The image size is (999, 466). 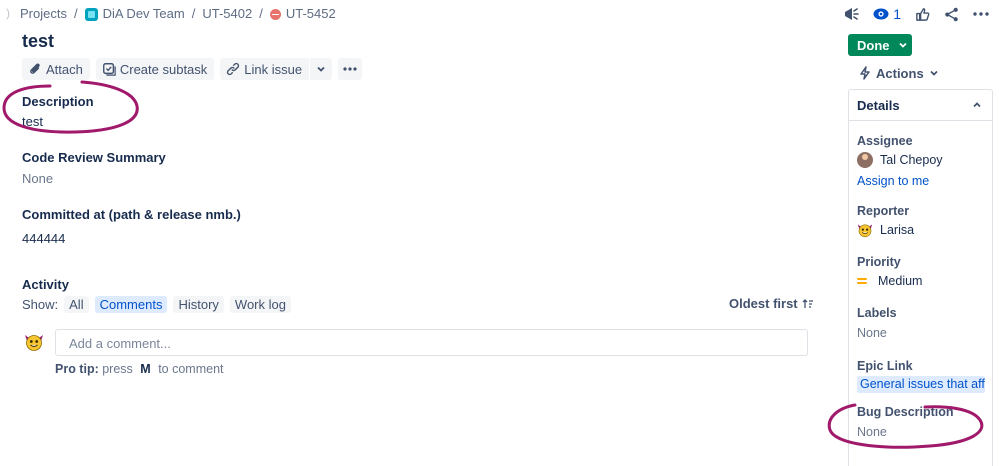 I want to click on bug-type-icon, so click(x=275, y=14).